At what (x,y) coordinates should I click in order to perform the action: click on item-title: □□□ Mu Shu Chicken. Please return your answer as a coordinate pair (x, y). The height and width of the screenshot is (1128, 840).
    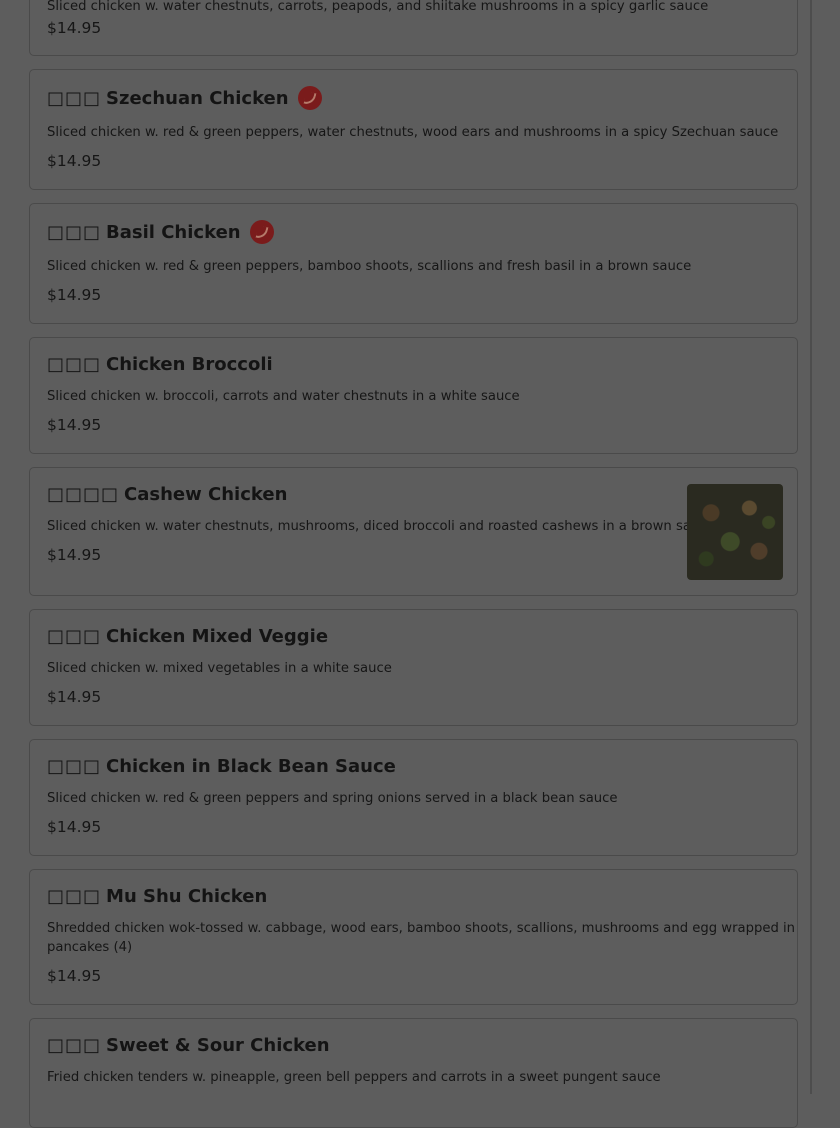
    Looking at the image, I should click on (157, 896).